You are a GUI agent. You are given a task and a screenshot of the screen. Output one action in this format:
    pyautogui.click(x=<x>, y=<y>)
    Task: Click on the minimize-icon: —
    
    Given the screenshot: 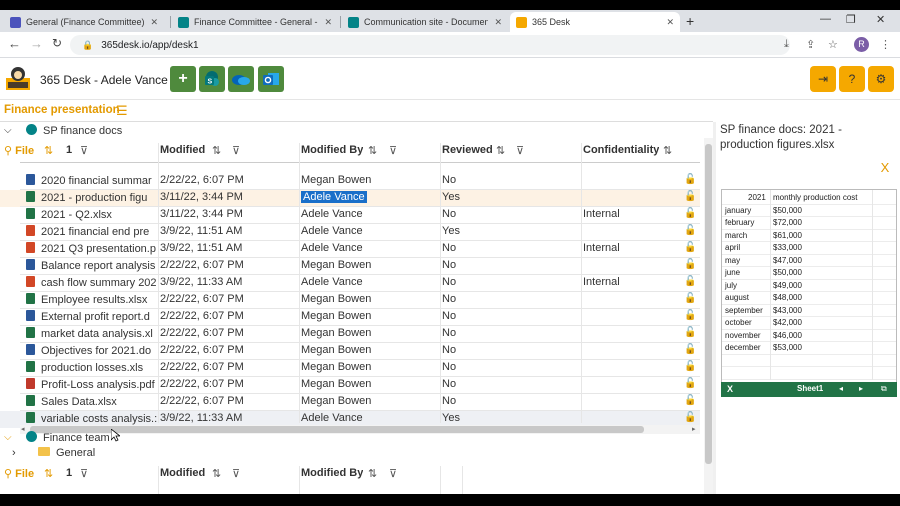 What is the action you would take?
    pyautogui.click(x=825, y=19)
    